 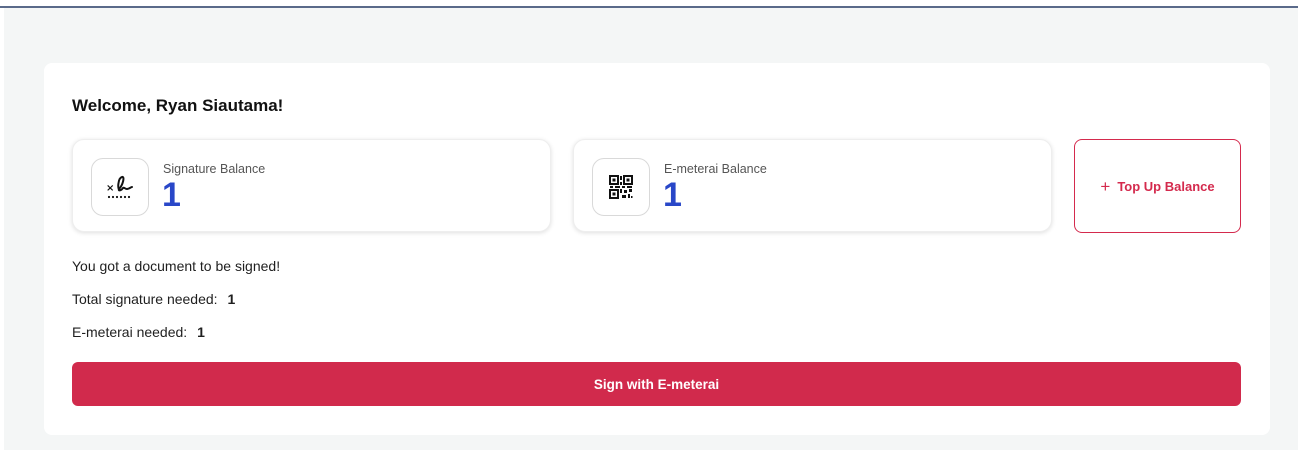 I want to click on top-border, so click(x=649, y=4).